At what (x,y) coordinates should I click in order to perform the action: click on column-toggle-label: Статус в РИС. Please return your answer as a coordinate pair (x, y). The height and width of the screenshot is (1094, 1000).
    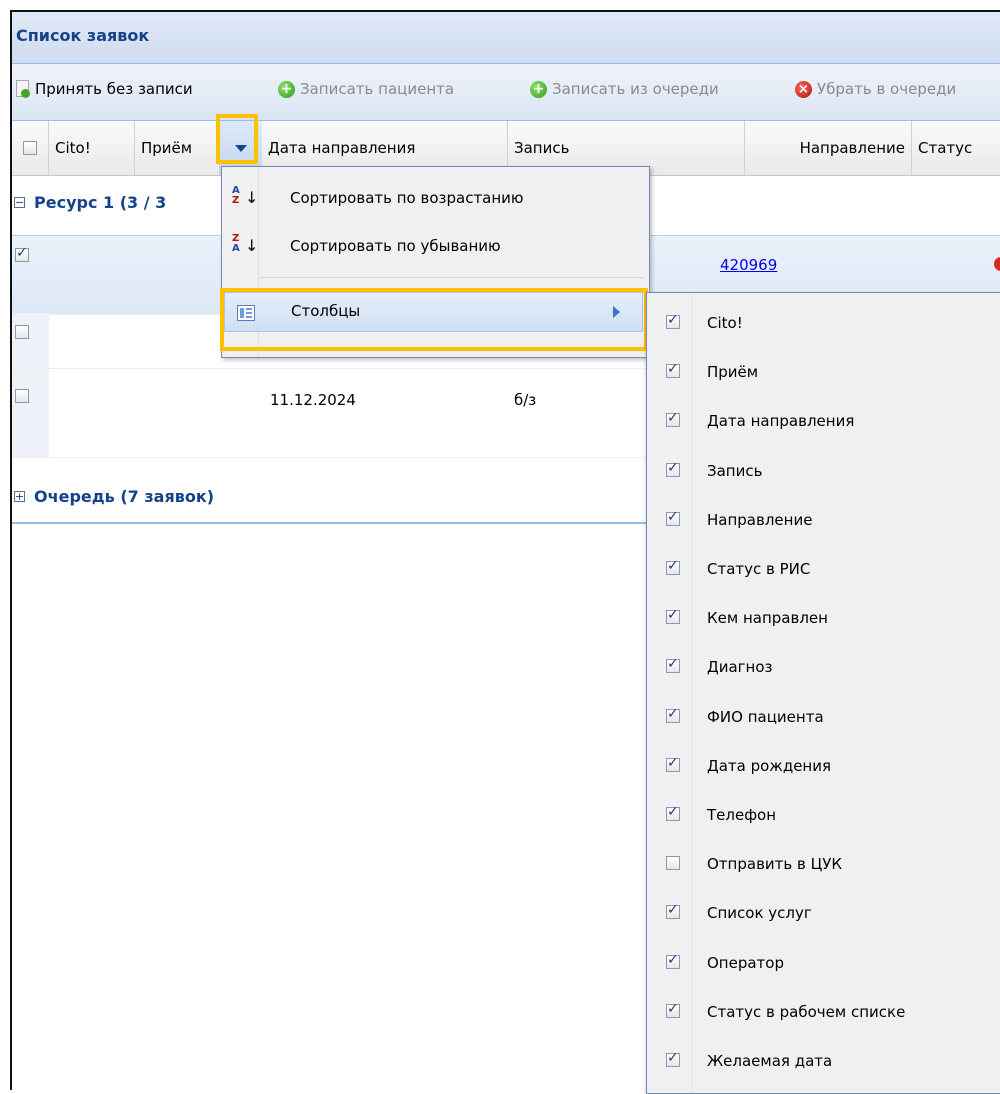
    Looking at the image, I should click on (759, 569).